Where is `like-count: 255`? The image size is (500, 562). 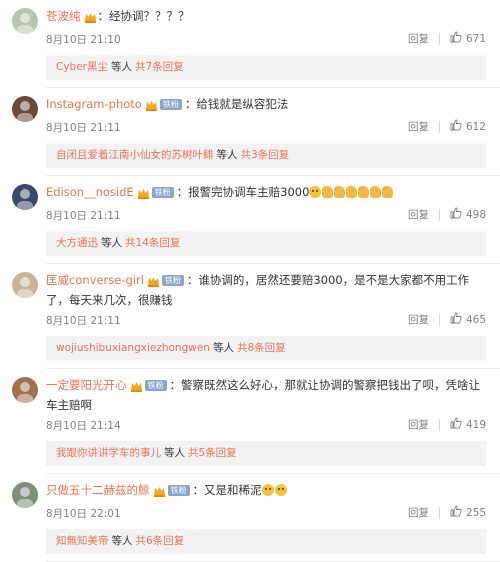
like-count: 255 is located at coordinates (475, 512).